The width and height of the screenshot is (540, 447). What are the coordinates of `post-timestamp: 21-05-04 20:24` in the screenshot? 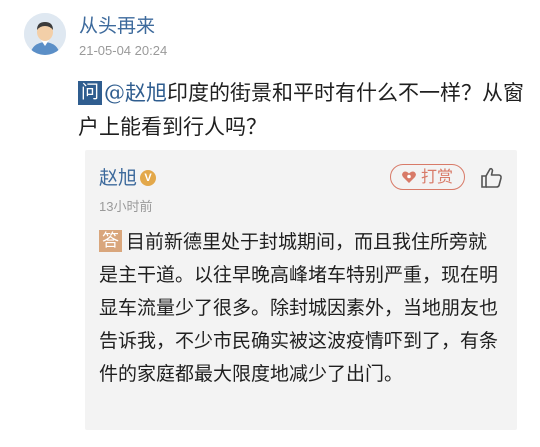 It's located at (123, 50).